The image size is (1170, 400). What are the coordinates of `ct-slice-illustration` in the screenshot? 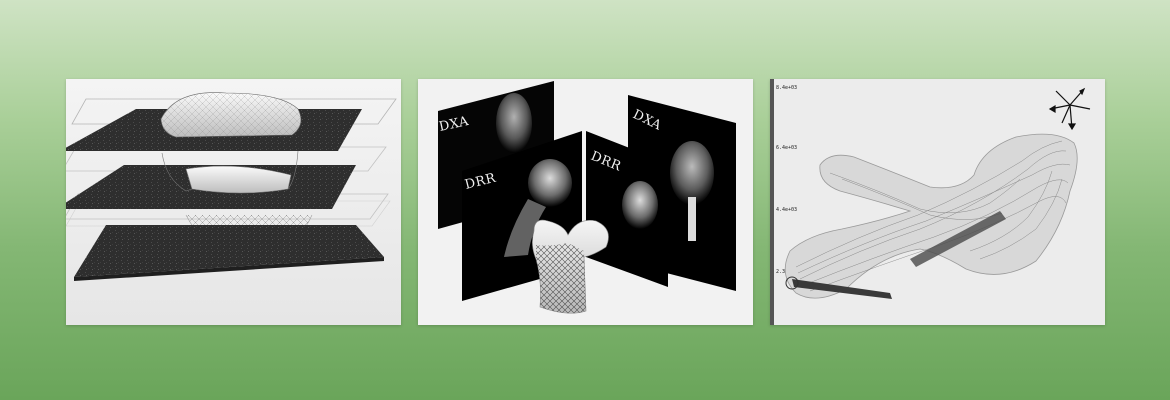 It's located at (231, 186).